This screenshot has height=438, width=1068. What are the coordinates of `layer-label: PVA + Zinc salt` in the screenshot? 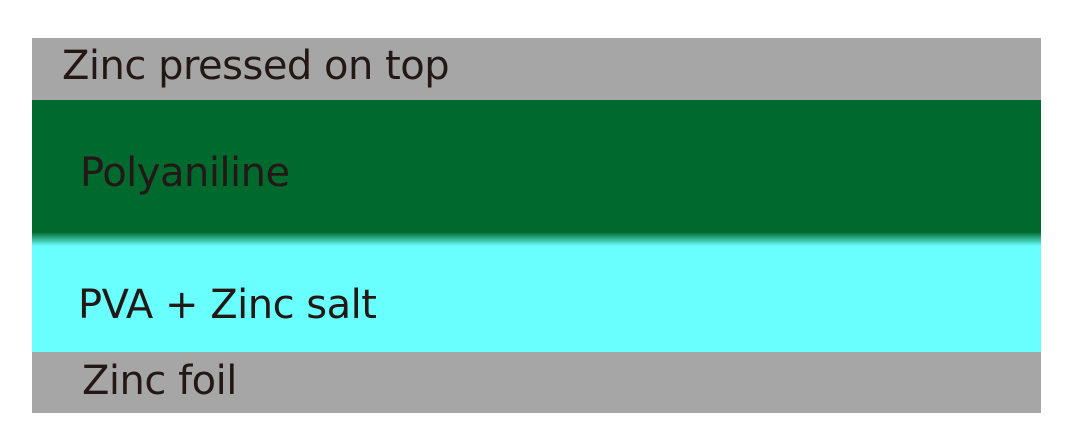 It's located at (227, 305).